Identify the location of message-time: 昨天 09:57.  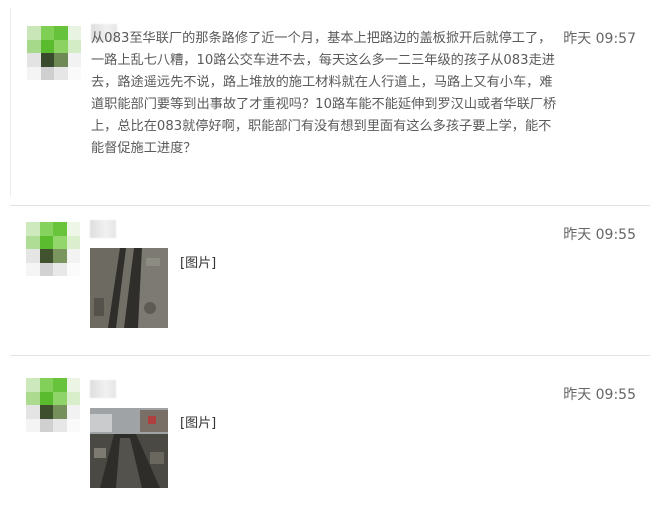
(599, 39).